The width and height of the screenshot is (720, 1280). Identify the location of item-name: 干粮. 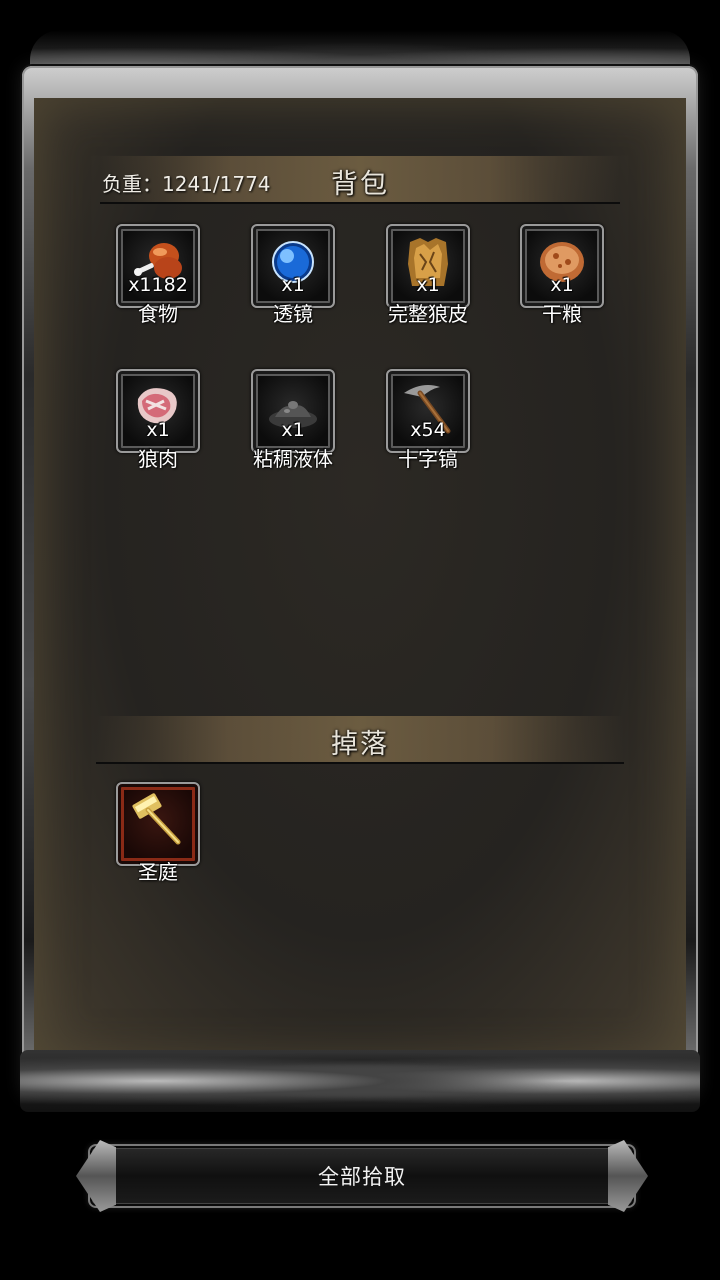
(562, 314).